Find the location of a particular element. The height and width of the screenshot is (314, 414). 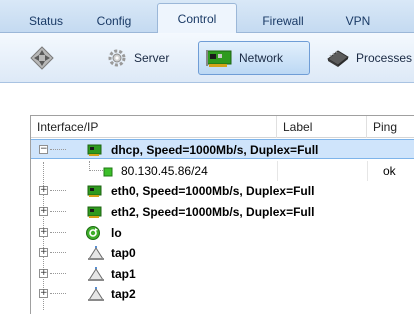

interface-label: eth0, Speed=1000Mb/s, Duplex=Full is located at coordinates (213, 191).